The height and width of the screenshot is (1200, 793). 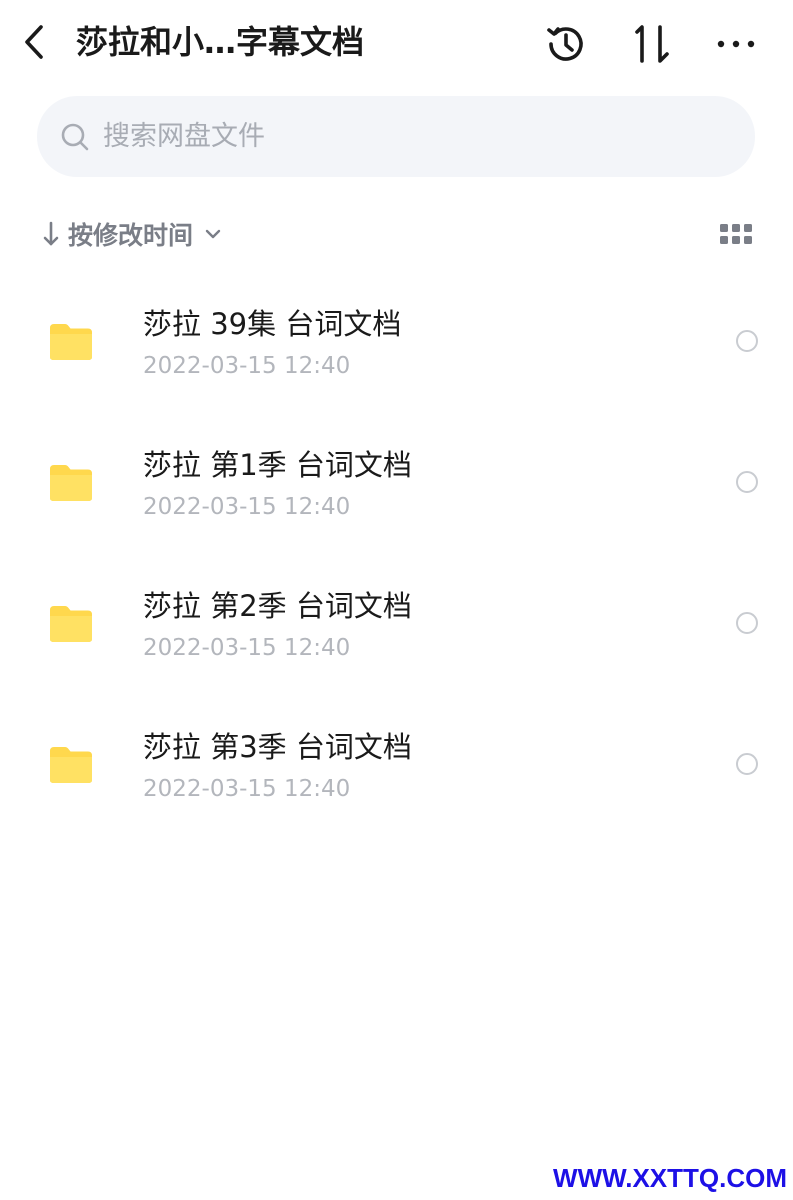 I want to click on file-name: 莎拉 39集 台词文档, so click(x=272, y=324).